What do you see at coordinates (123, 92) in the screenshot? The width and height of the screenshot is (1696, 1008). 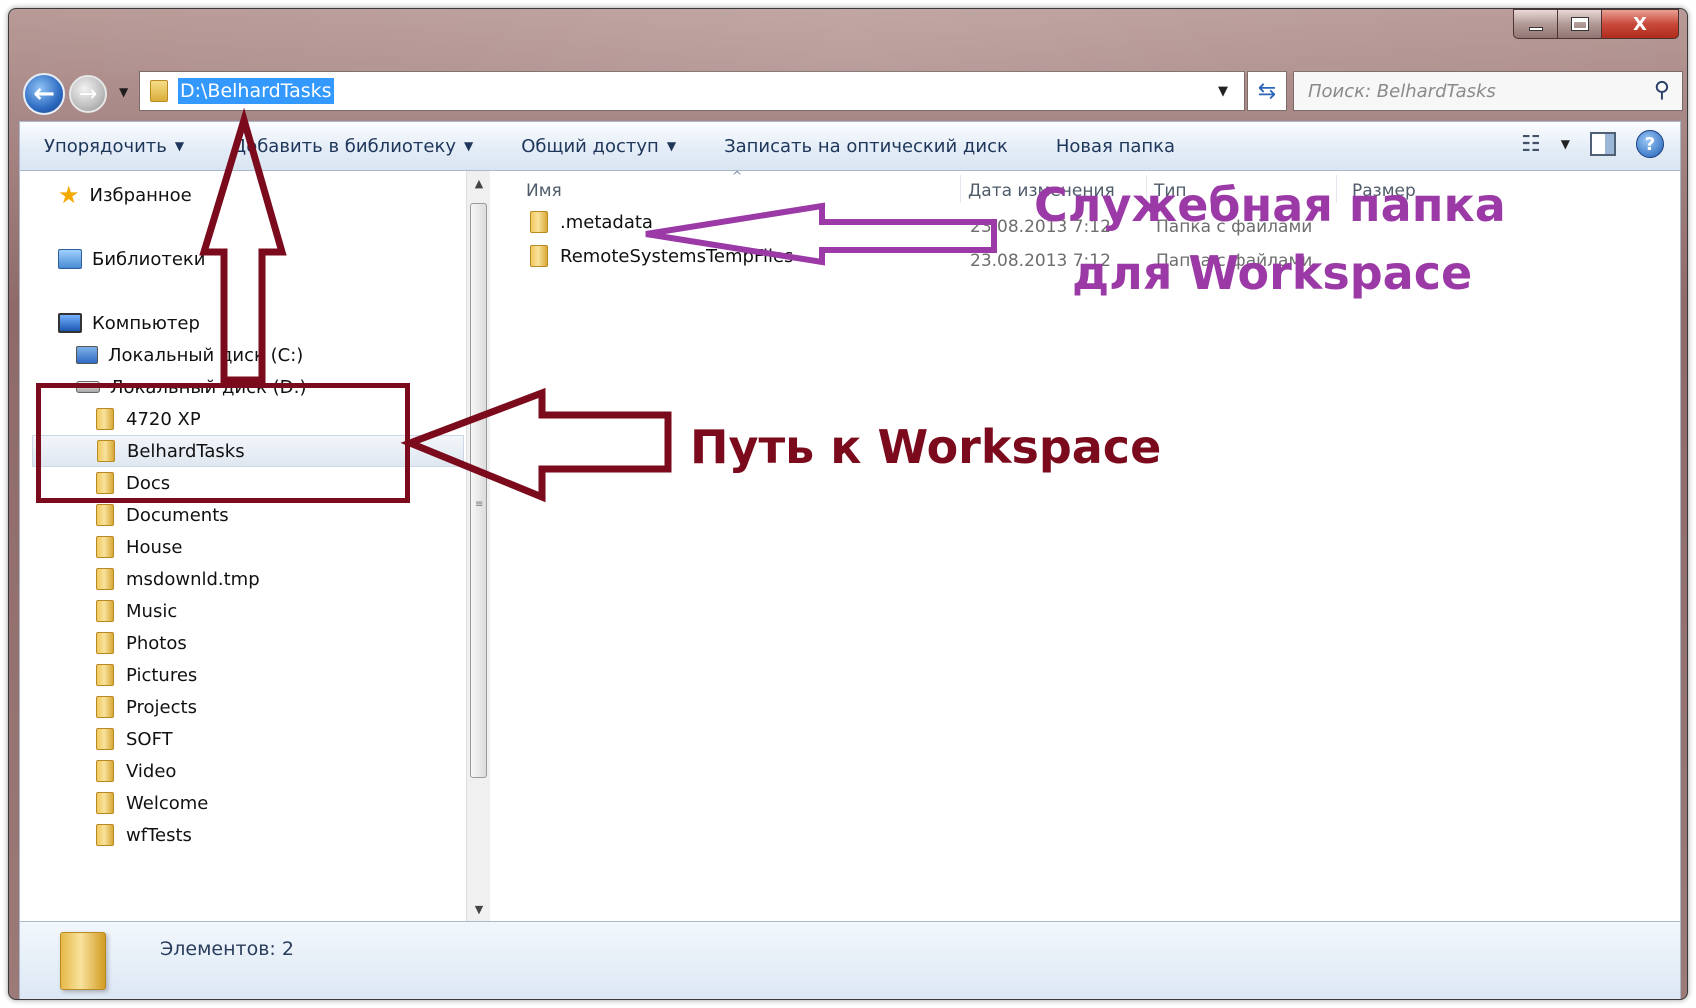 I see `recent-pages-dropdown: ▼` at bounding box center [123, 92].